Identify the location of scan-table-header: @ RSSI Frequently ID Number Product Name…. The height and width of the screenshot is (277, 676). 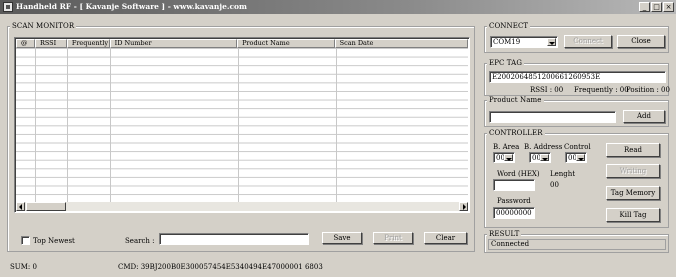
(242, 43).